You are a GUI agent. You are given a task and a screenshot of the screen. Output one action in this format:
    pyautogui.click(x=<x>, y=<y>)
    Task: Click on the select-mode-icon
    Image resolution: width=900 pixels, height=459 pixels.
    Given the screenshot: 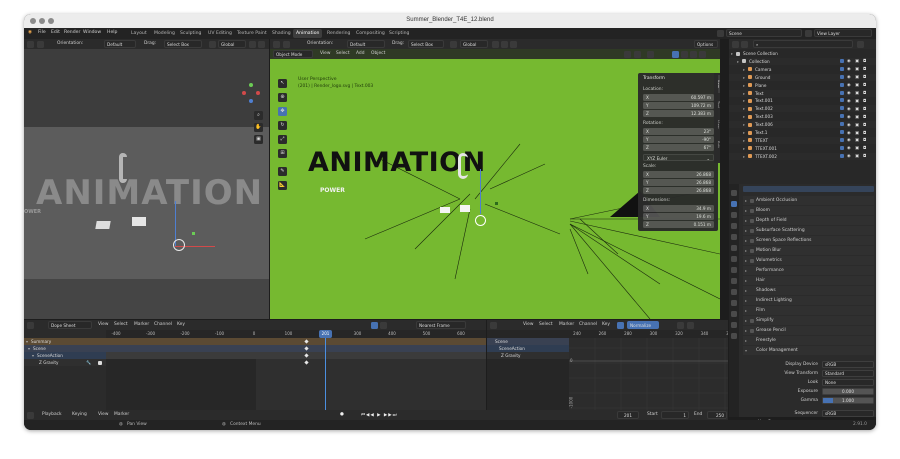 What is the action you would take?
    pyautogui.click(x=40, y=44)
    